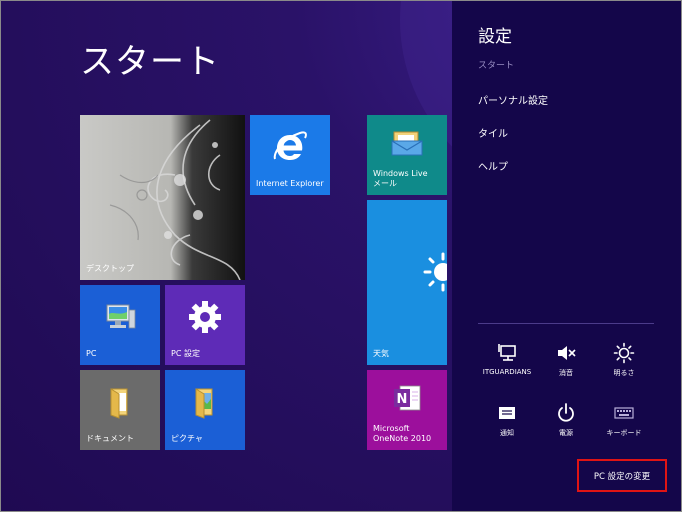 This screenshot has width=682, height=512. I want to click on volume-button: 消音, so click(566, 367).